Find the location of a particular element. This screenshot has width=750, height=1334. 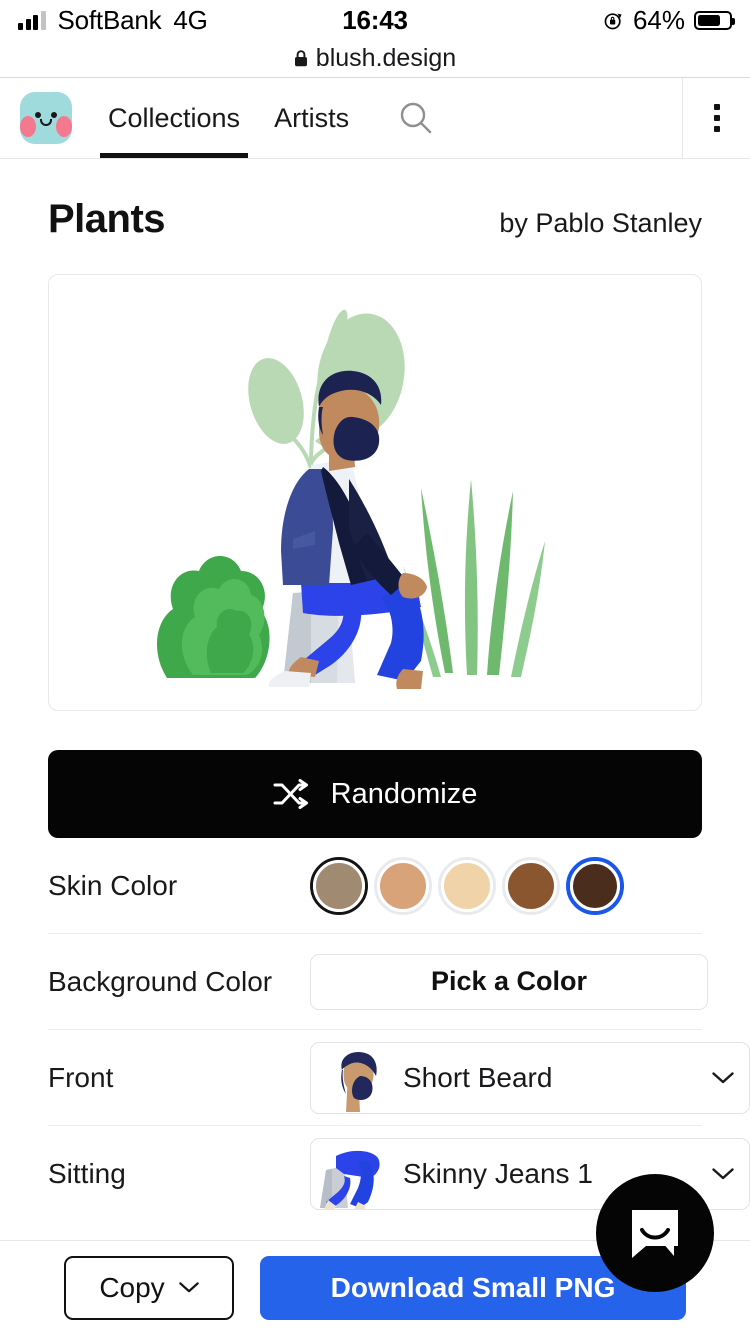

status-bar-left: SoftBank 4G is located at coordinates (196, 20).